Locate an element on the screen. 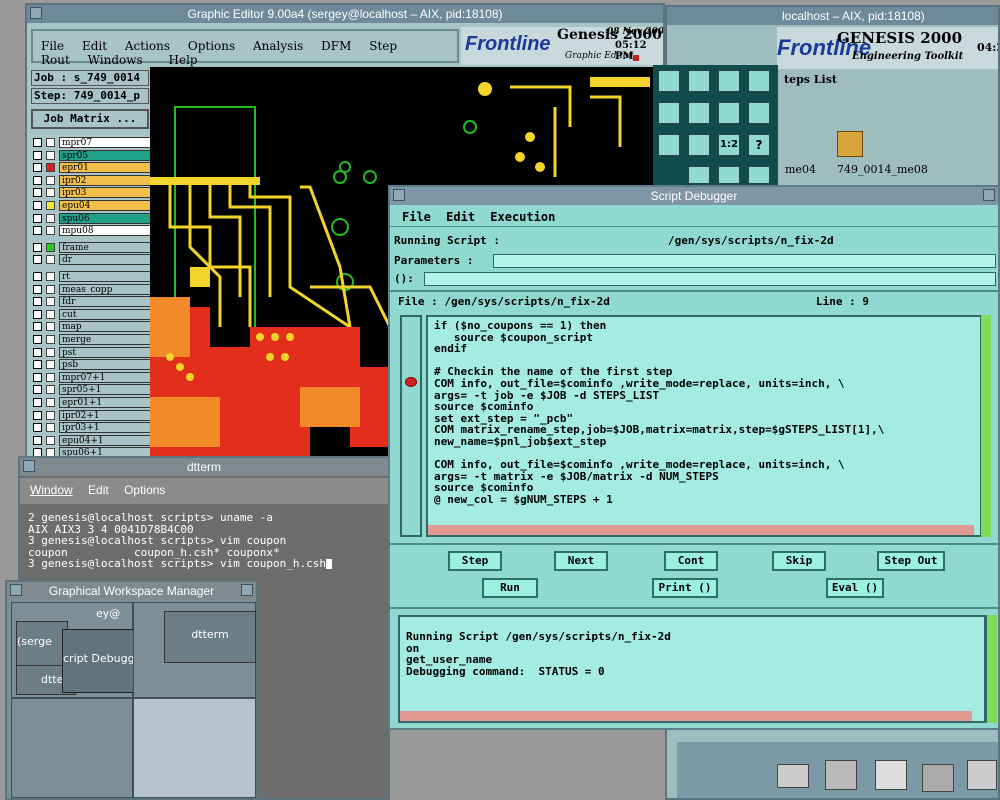 This screenshot has height=800, width=1000. layer-row: mpr07 is located at coordinates (92, 142).